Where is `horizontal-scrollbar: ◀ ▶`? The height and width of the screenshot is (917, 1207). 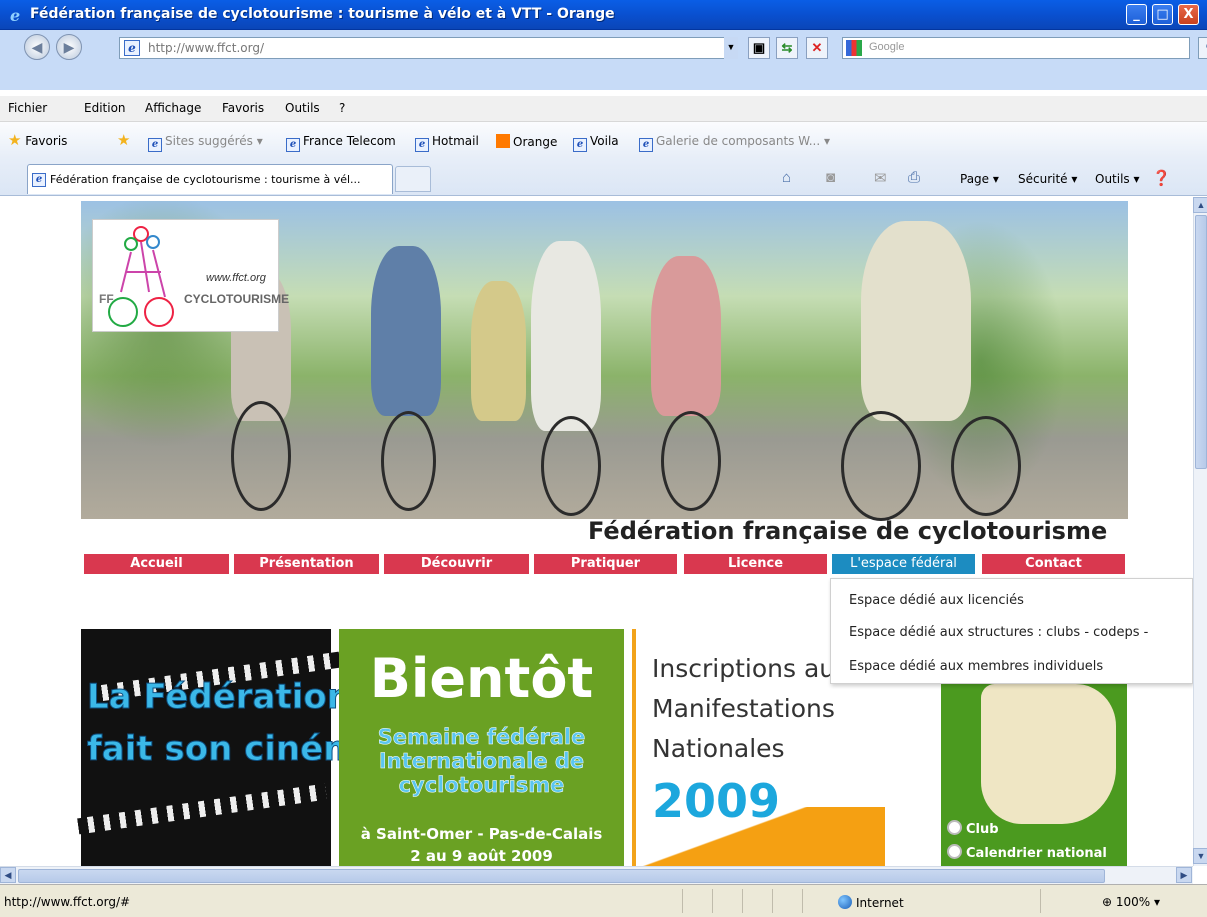
horizontal-scrollbar: ◀ ▶ is located at coordinates (596, 875).